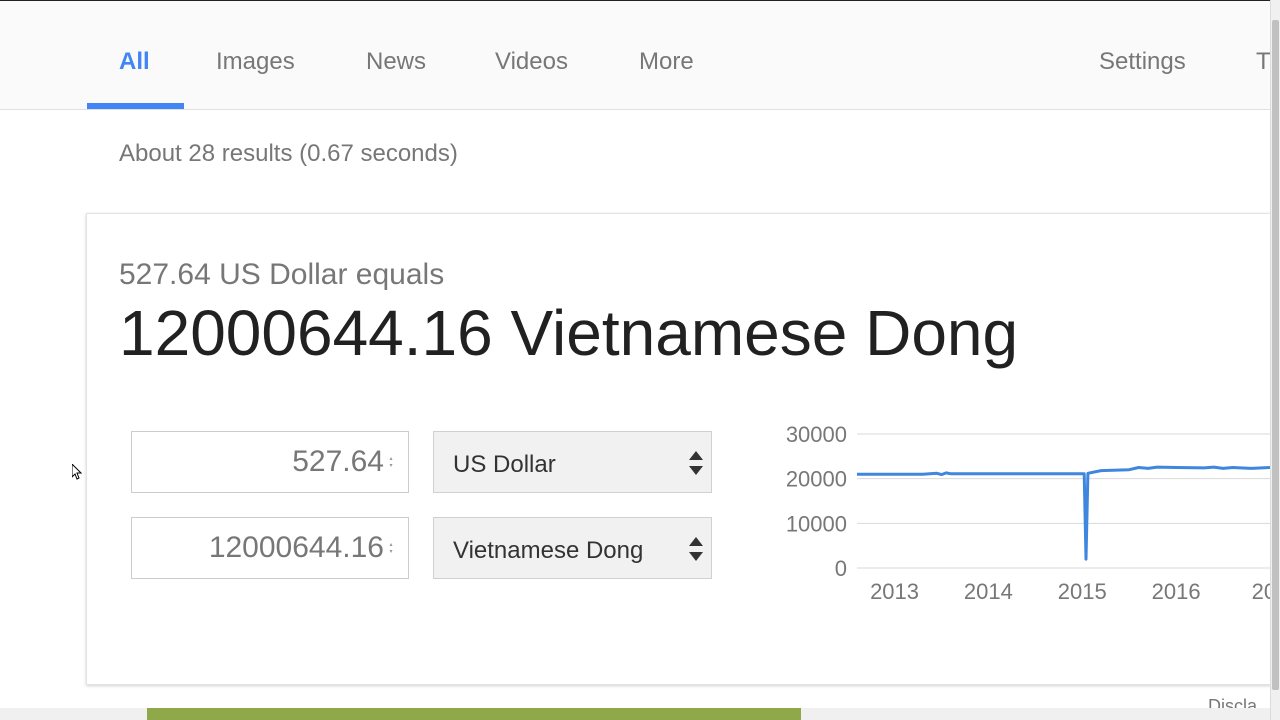 Image resolution: width=1280 pixels, height=720 pixels. I want to click on chart-x-tick-label: 2013, so click(894, 591).